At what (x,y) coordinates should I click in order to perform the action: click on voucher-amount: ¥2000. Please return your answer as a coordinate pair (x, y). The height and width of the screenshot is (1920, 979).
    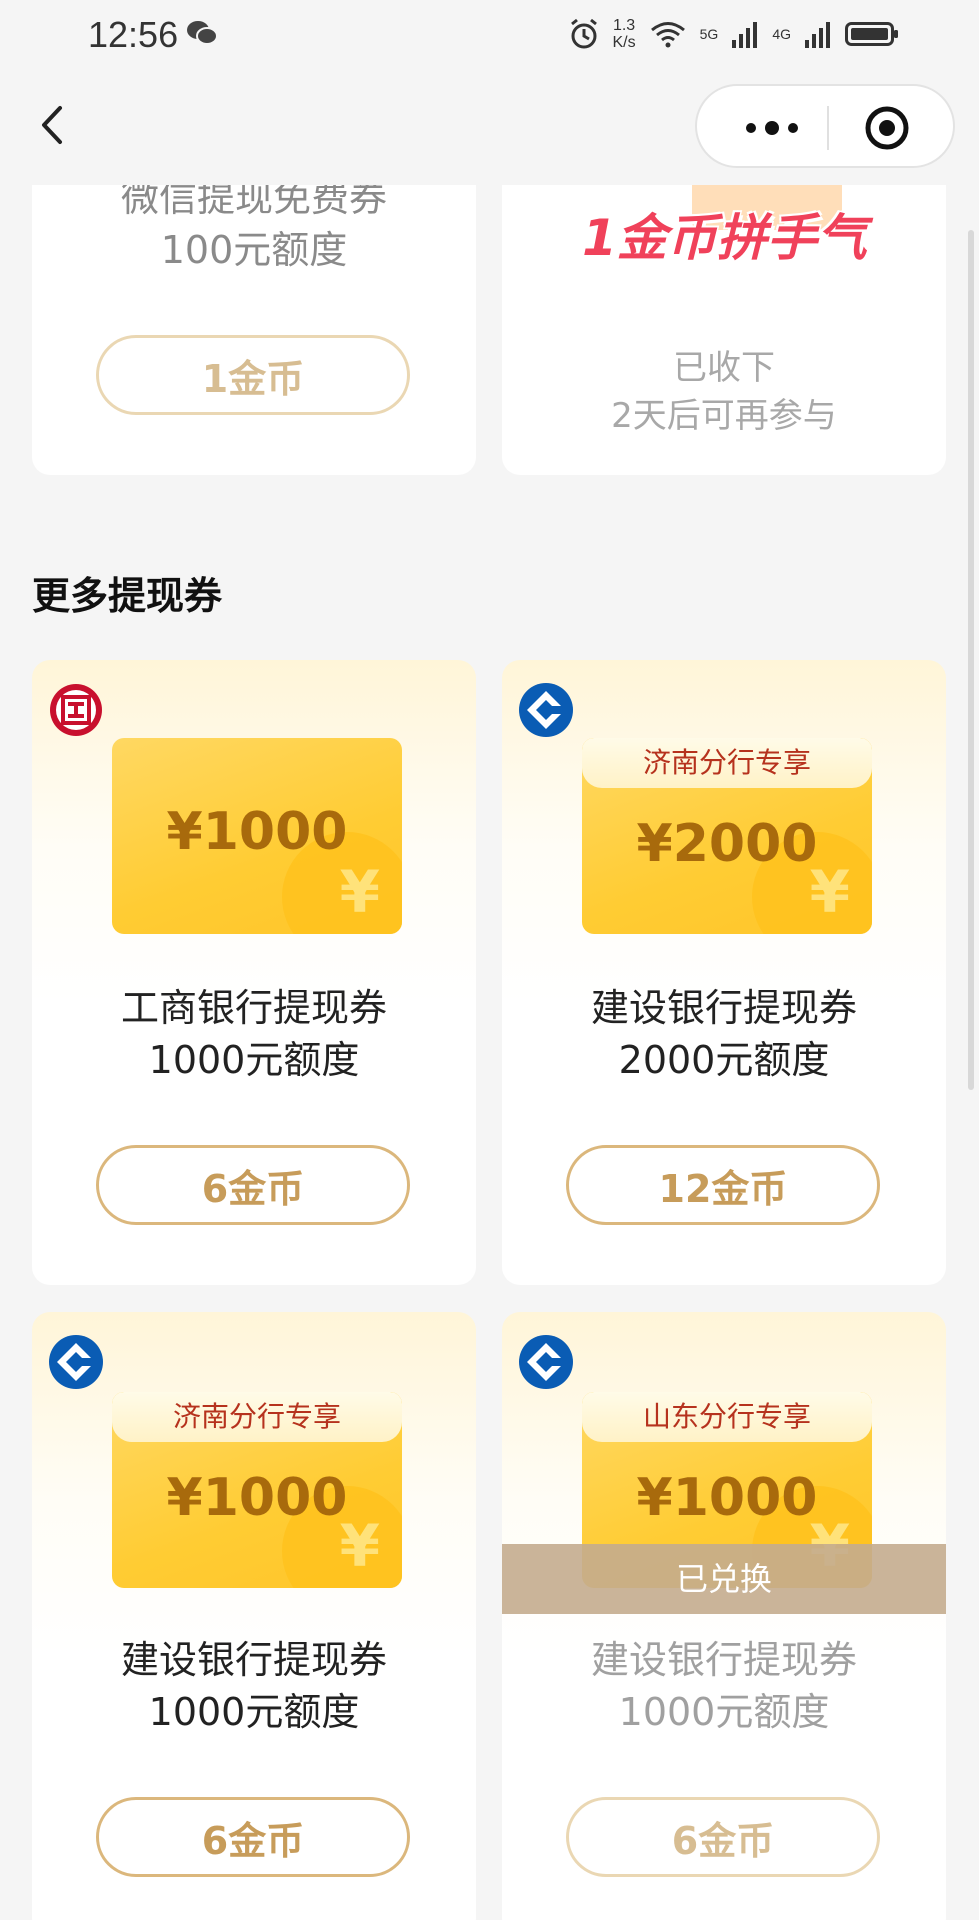
    Looking at the image, I should click on (727, 844).